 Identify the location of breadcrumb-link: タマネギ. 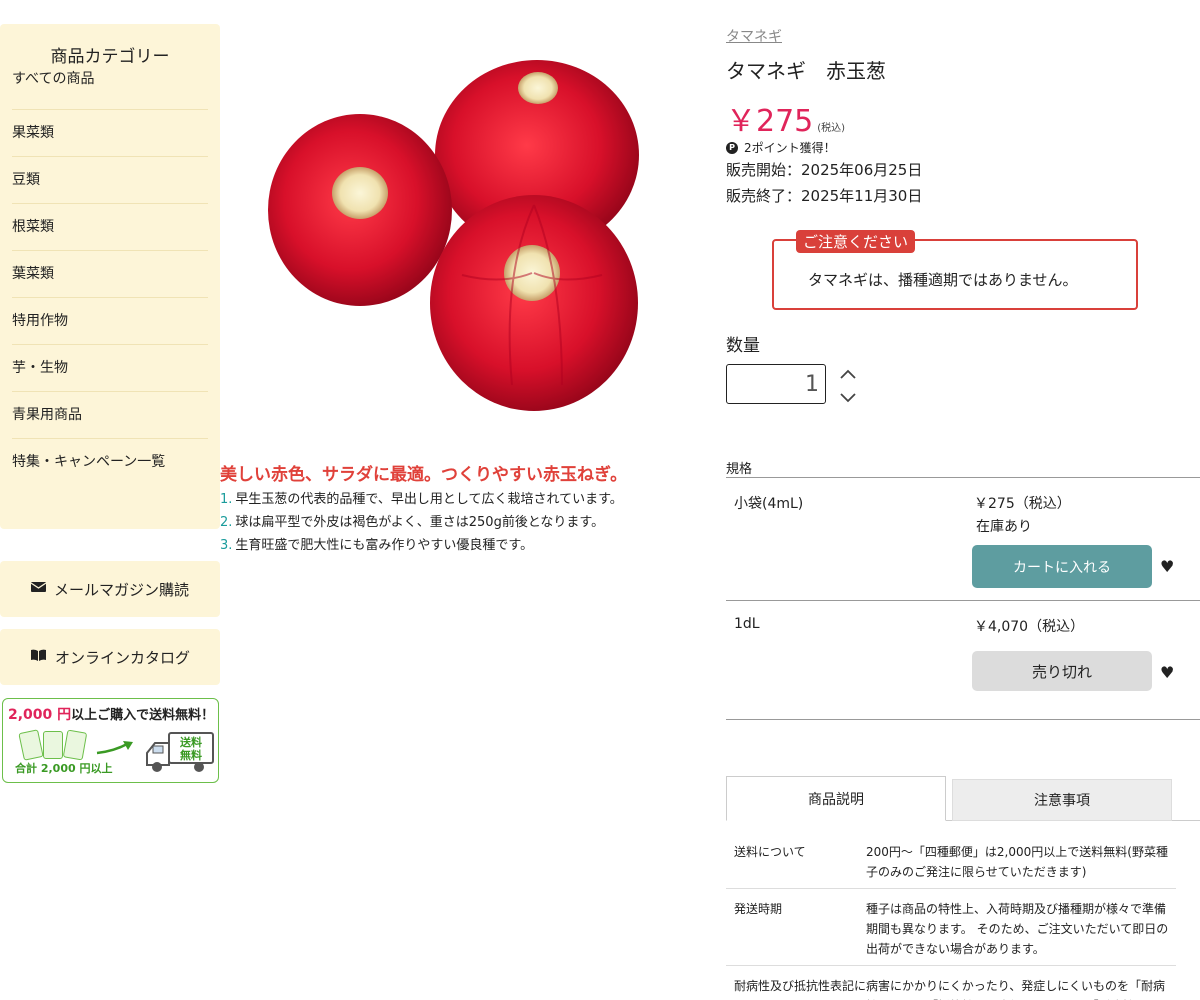
(754, 36).